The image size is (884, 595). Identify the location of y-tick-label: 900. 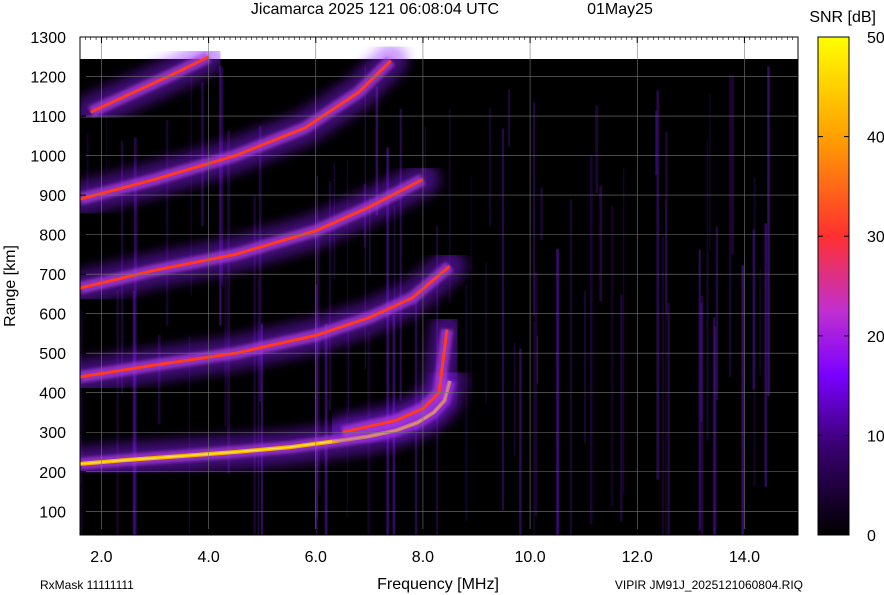
(52, 196).